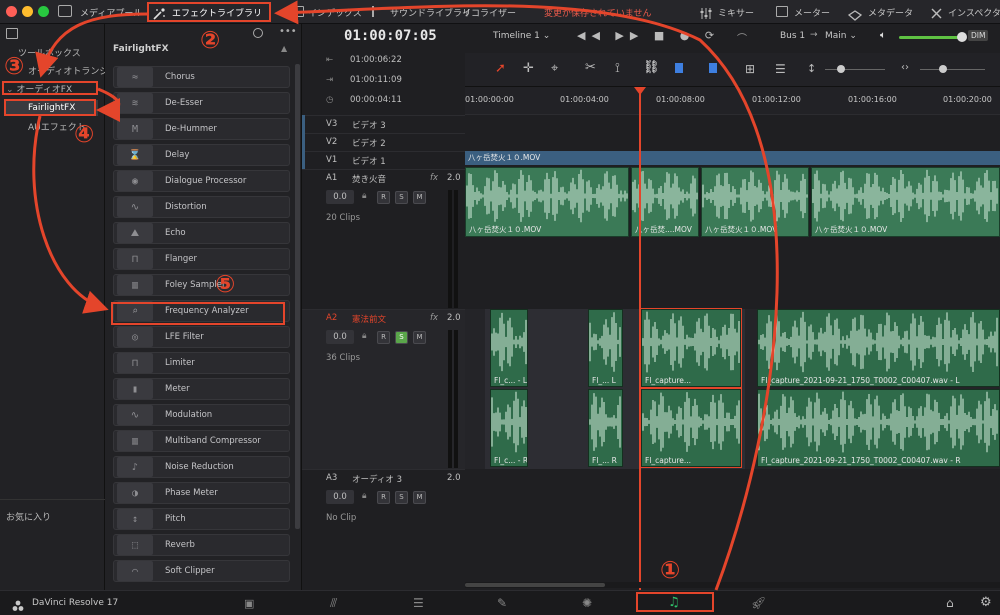 This screenshot has width=1000, height=615. Describe the element at coordinates (651, 67) in the screenshot. I see `link-tool-icon: ⛓` at that location.